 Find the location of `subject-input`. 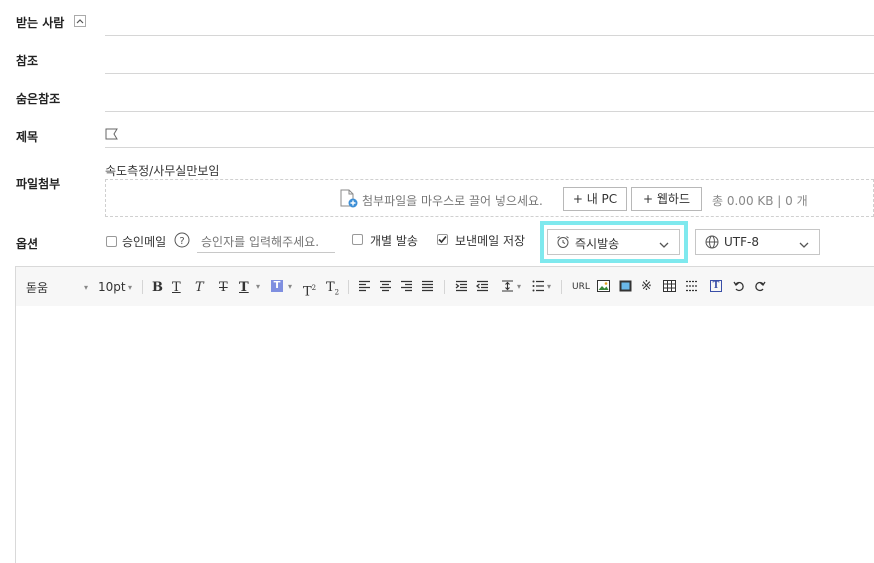

subject-input is located at coordinates (489, 147).